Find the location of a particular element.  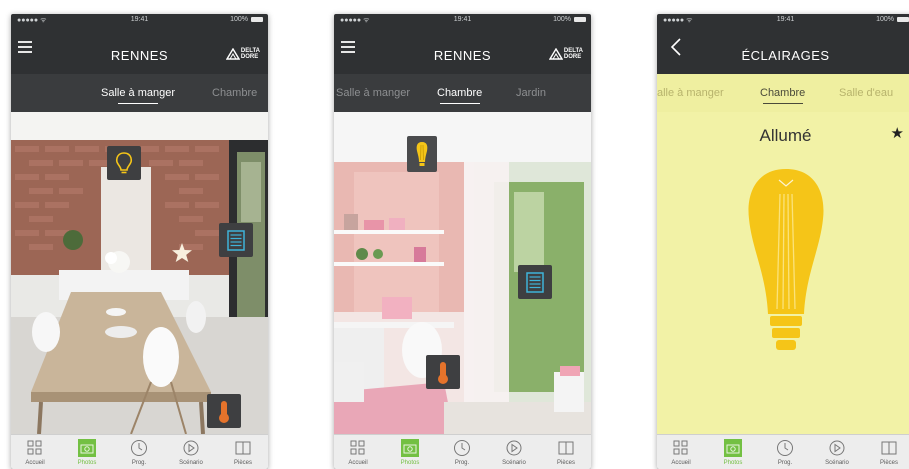

favorite-star-icon: ★ is located at coordinates (897, 133).